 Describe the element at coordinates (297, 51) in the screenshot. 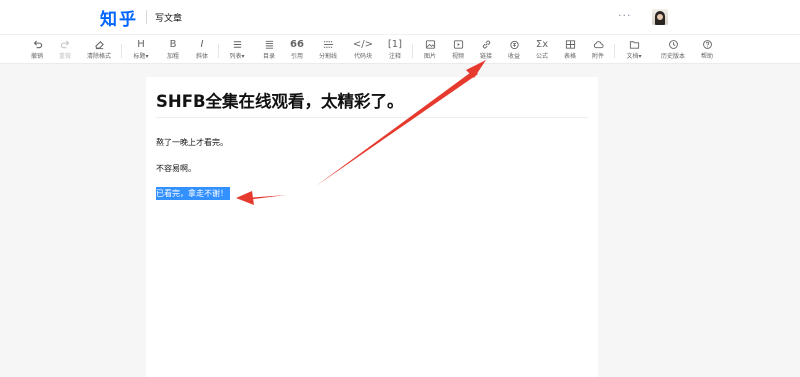

I see `quote-button: 66 引用` at that location.